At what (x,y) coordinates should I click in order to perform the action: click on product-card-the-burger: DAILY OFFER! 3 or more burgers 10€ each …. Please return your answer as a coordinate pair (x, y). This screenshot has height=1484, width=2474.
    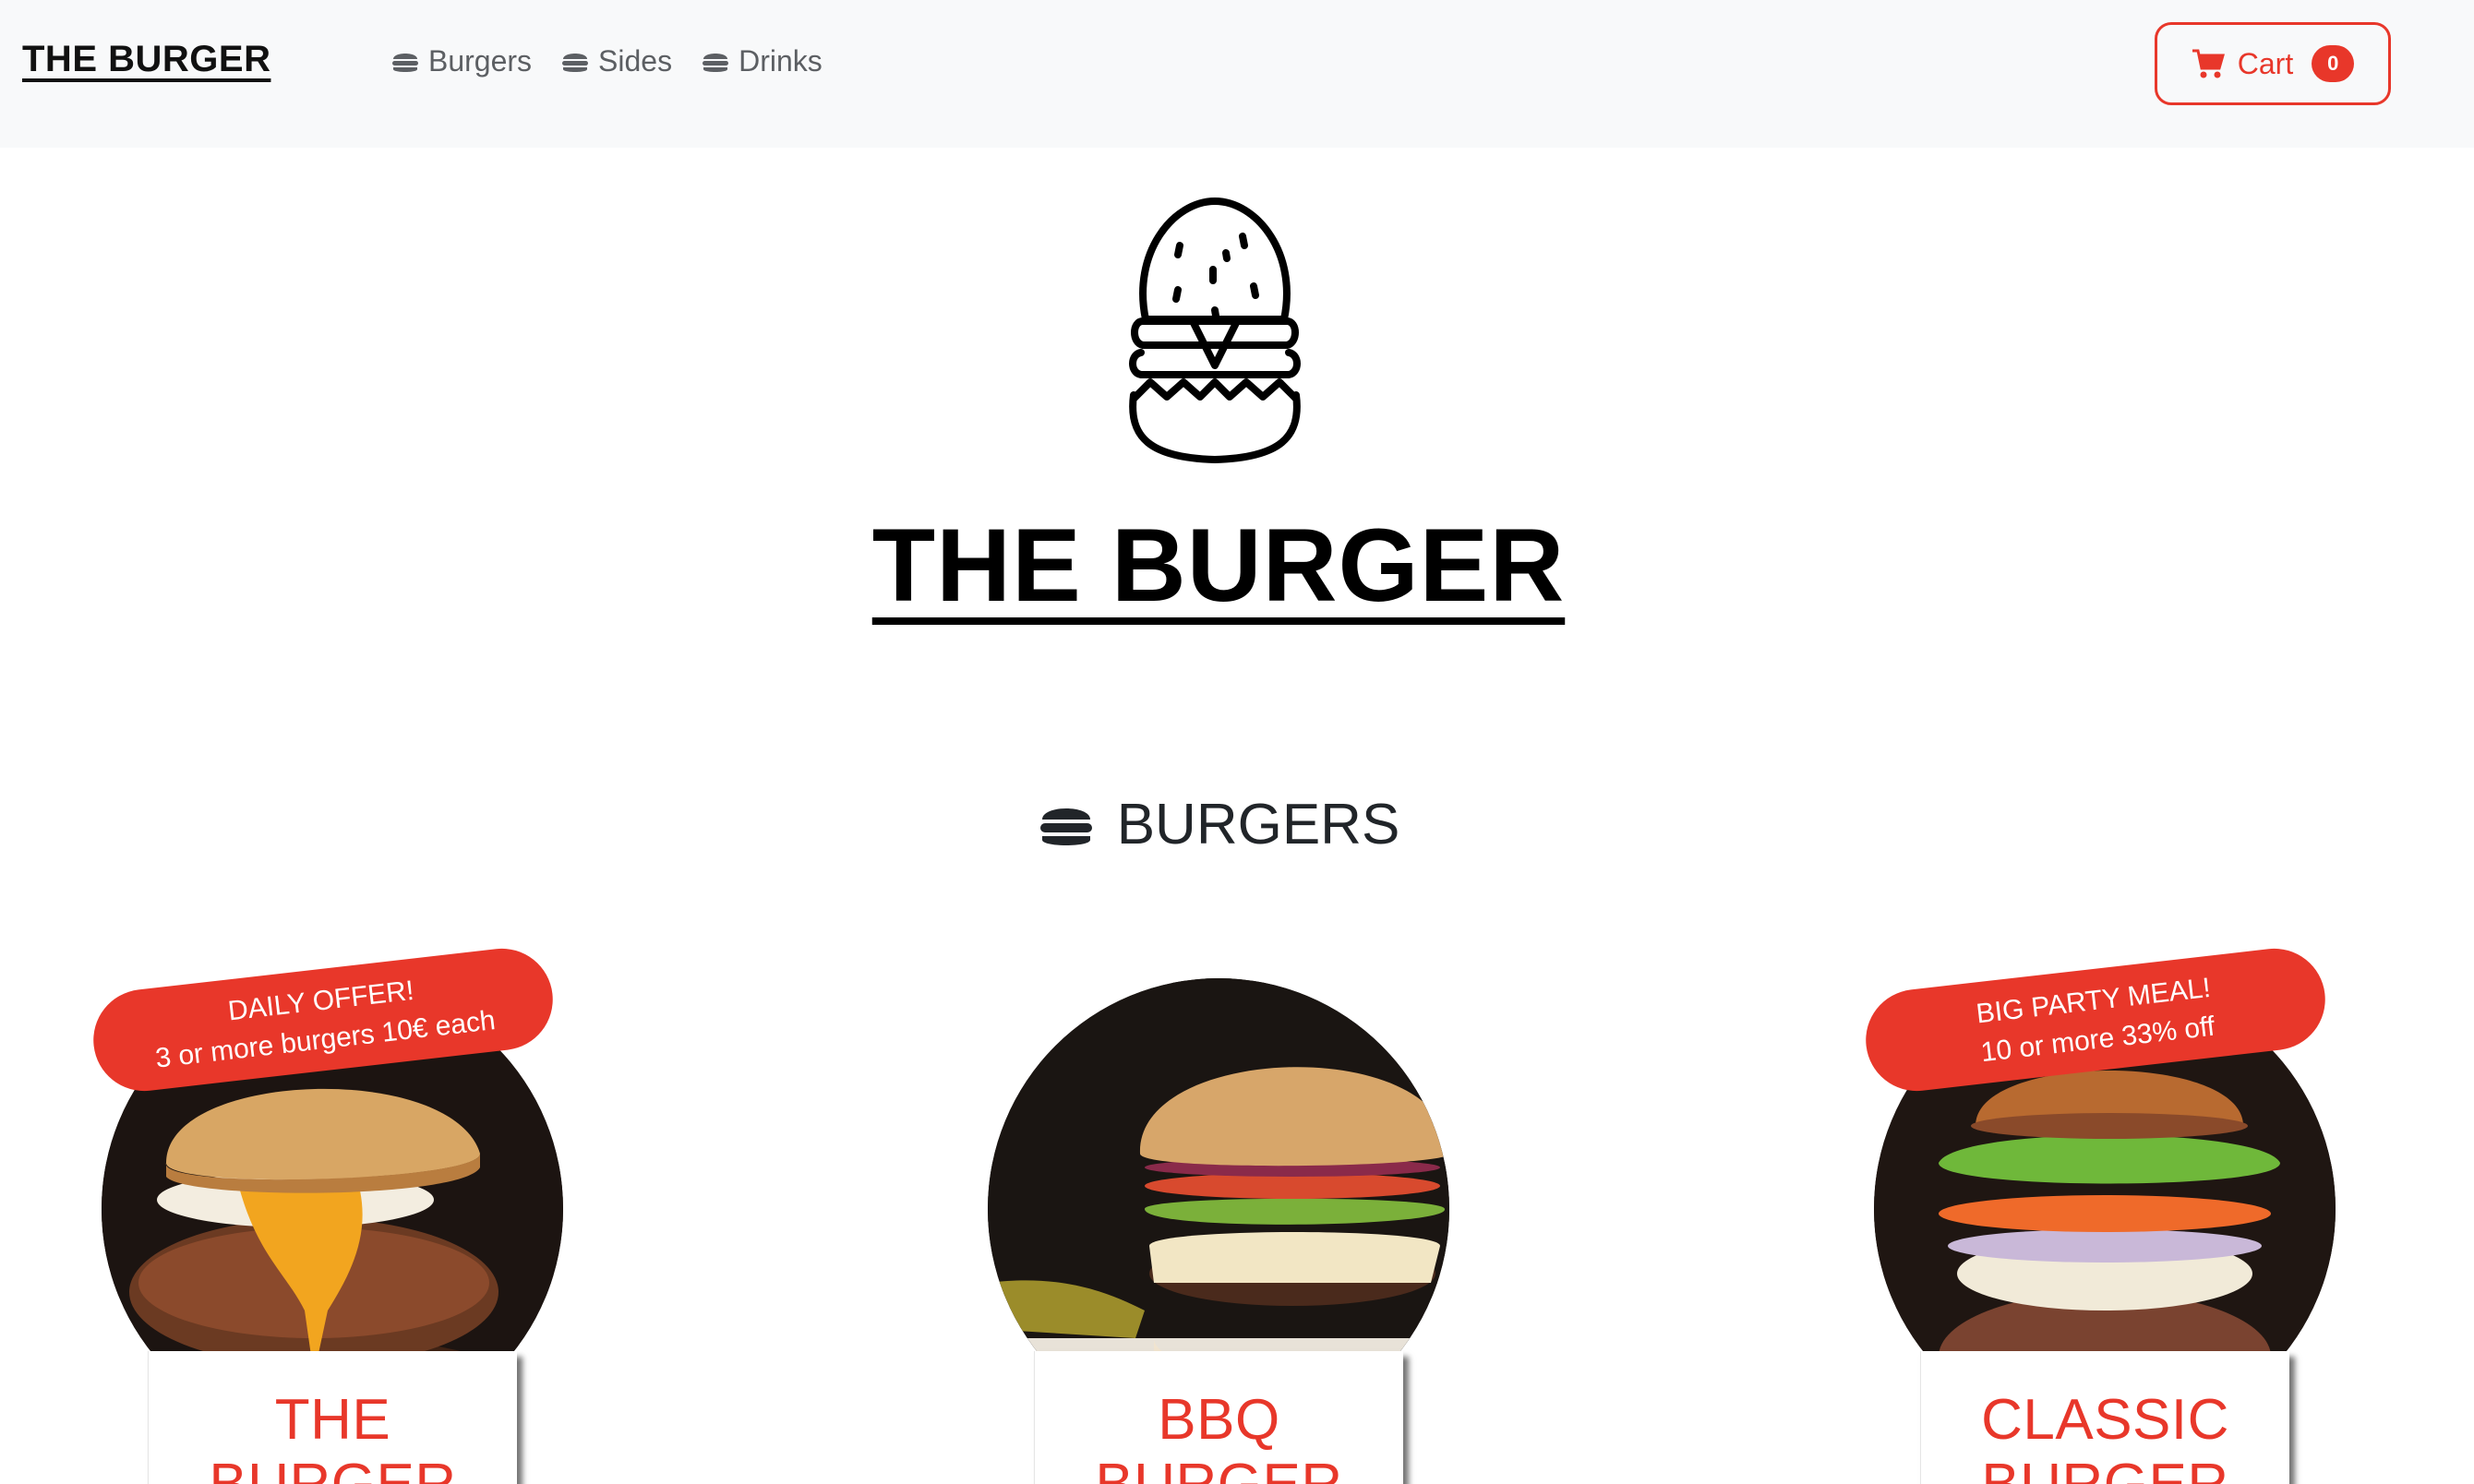
    Looking at the image, I should click on (326, 1213).